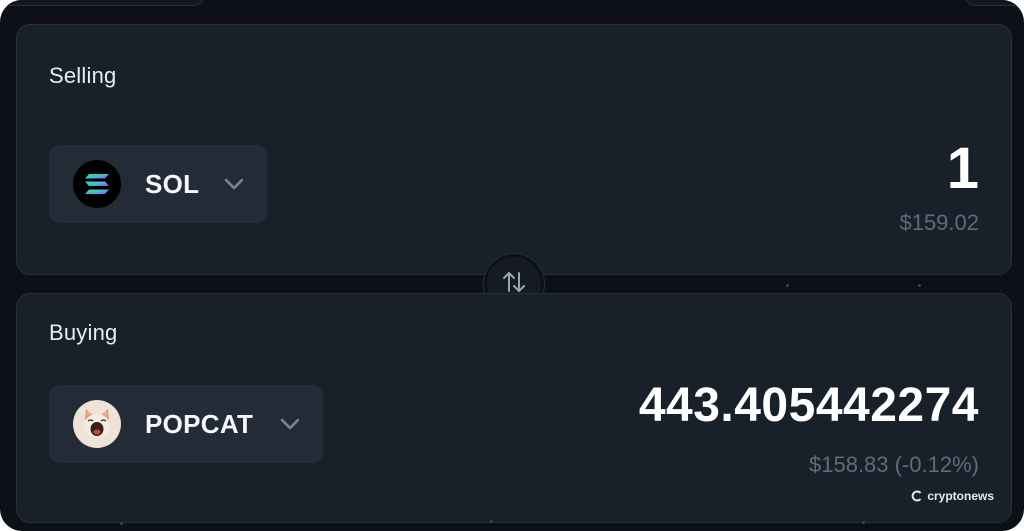 Image resolution: width=1024 pixels, height=531 pixels. Describe the element at coordinates (809, 405) in the screenshot. I see `buy-amount: 443.405442274` at that location.